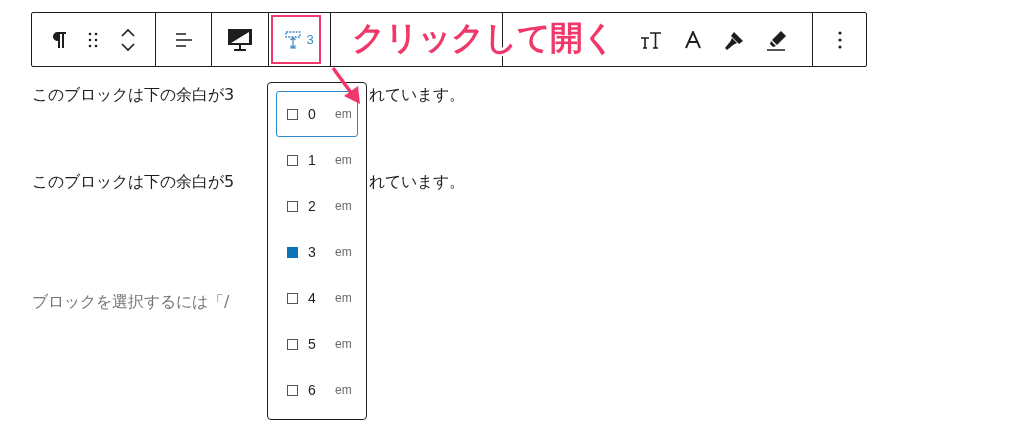 The width and height of the screenshot is (1024, 440). I want to click on placeholder-text: ブロックを選択するには「/, so click(131, 301).